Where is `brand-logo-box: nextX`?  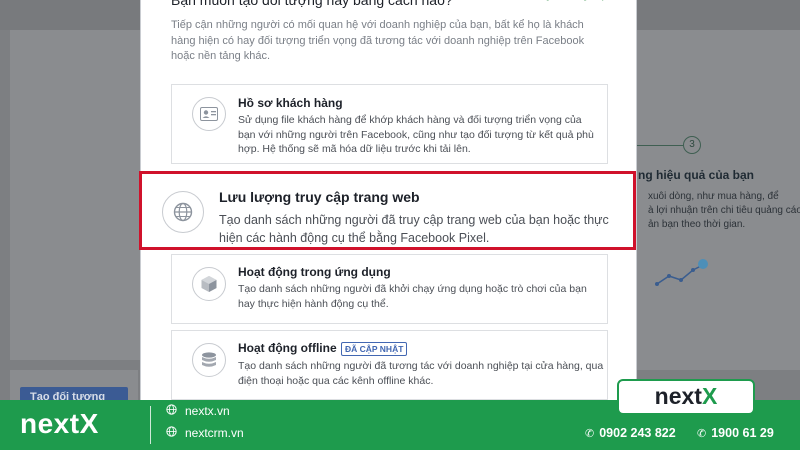
brand-logo-box: nextX is located at coordinates (686, 397).